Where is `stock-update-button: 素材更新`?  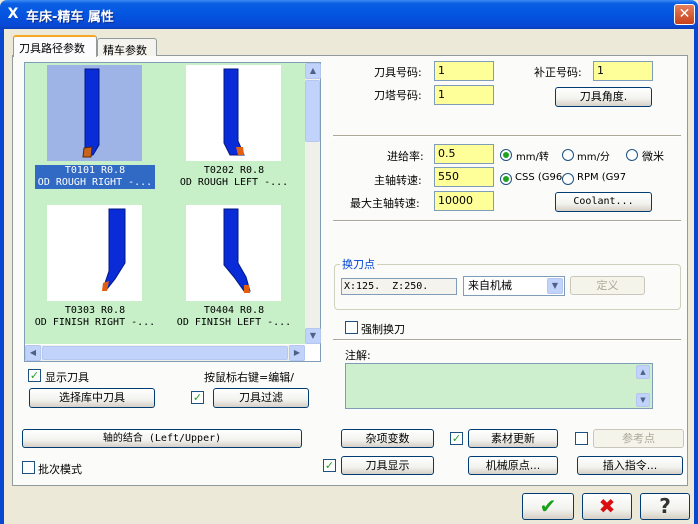
stock-update-button: 素材更新 is located at coordinates (513, 438).